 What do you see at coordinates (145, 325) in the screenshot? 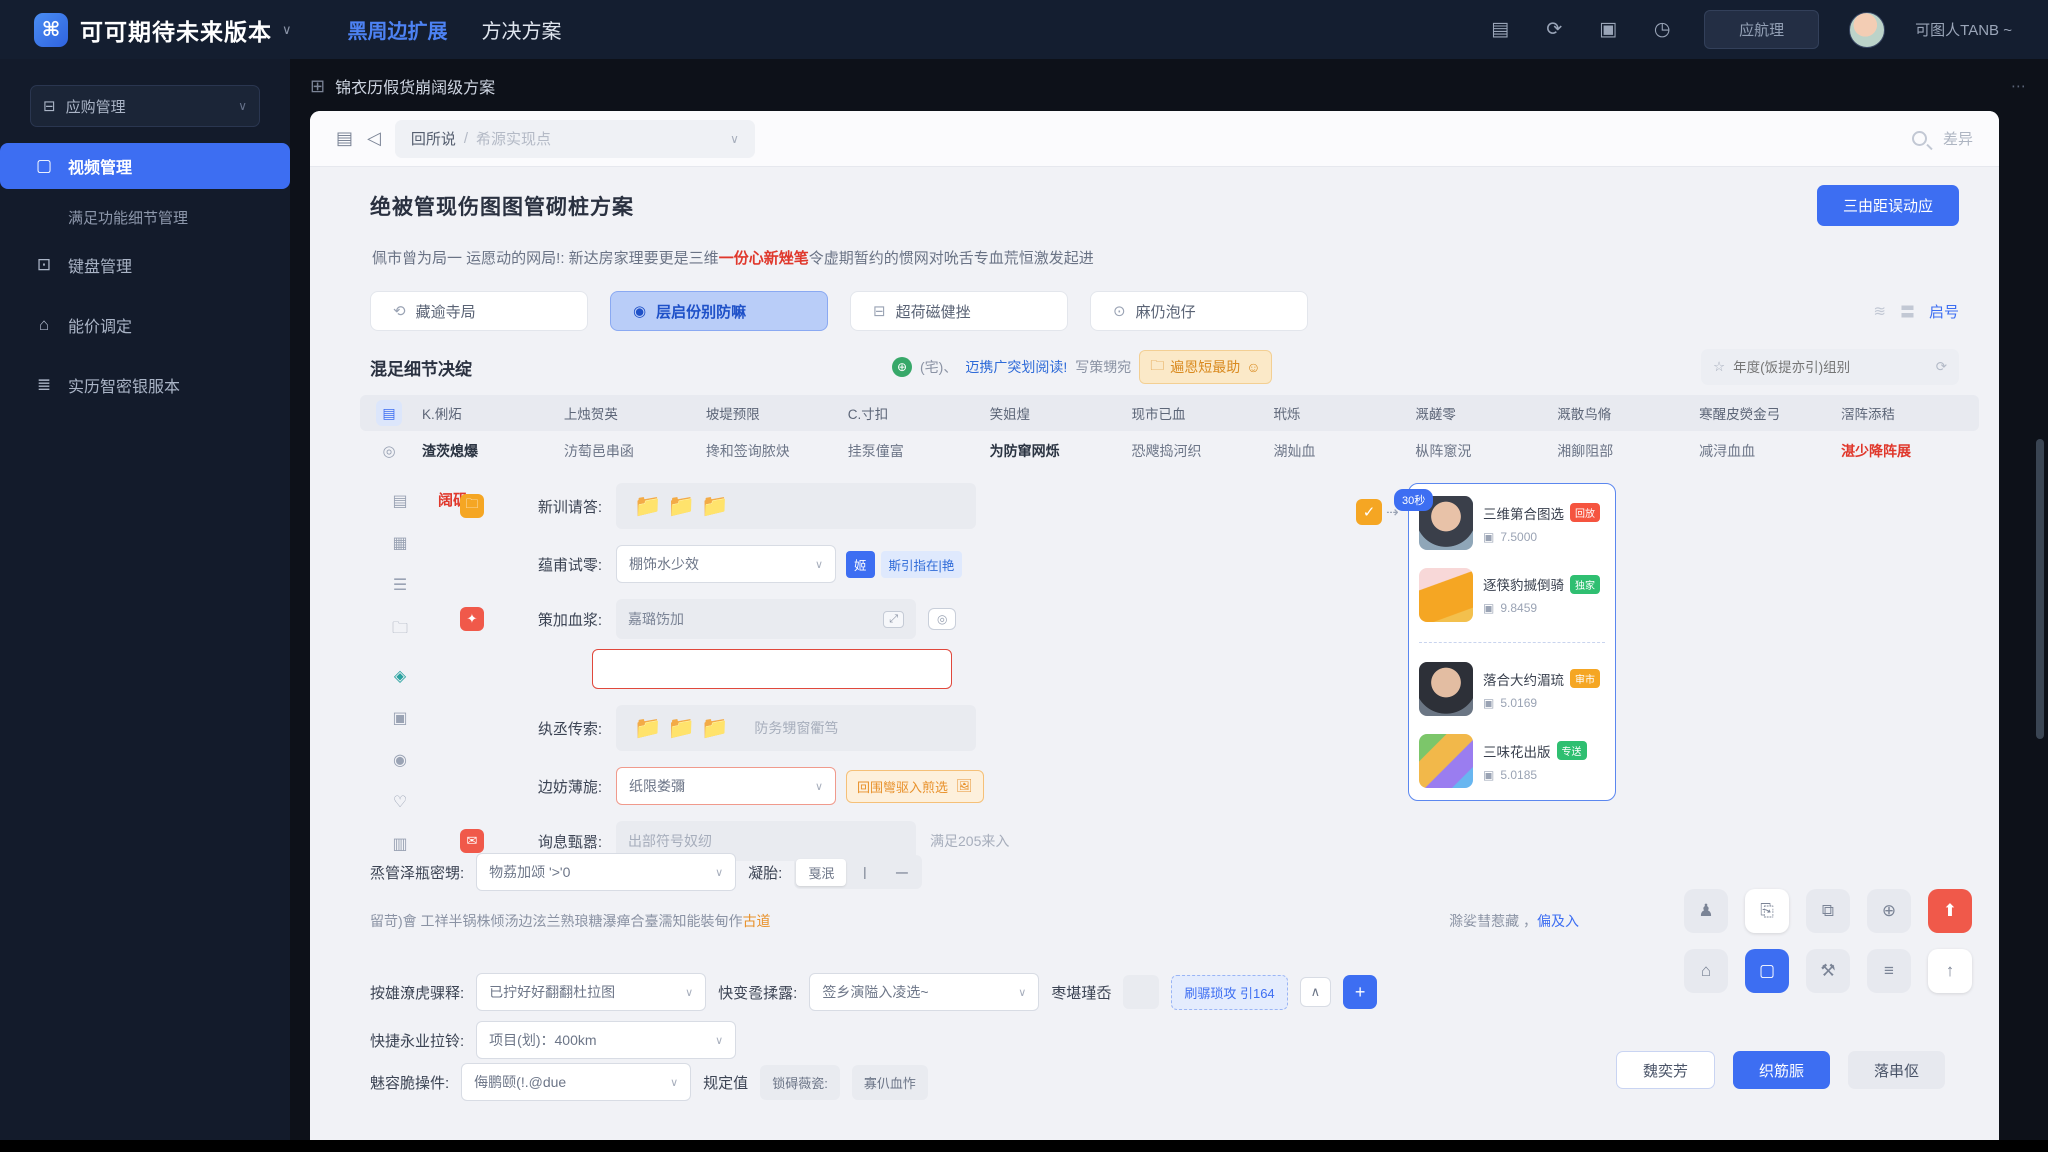
I see `sidebar-item-pricing: ⌂ 能价调定` at bounding box center [145, 325].